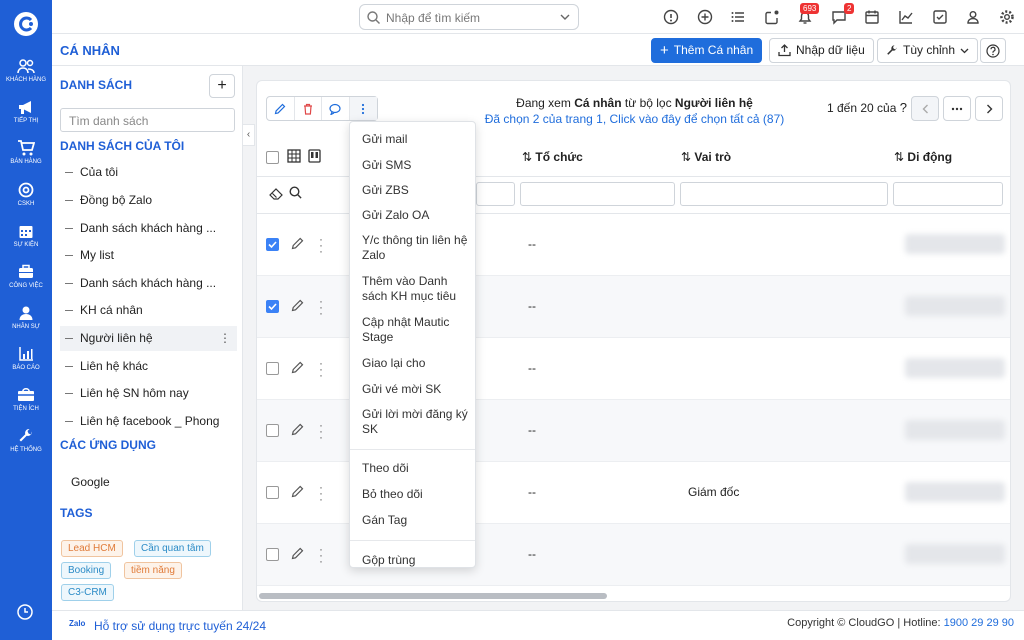  I want to click on column-header-org: ⇅ Tổ chức, so click(552, 157).